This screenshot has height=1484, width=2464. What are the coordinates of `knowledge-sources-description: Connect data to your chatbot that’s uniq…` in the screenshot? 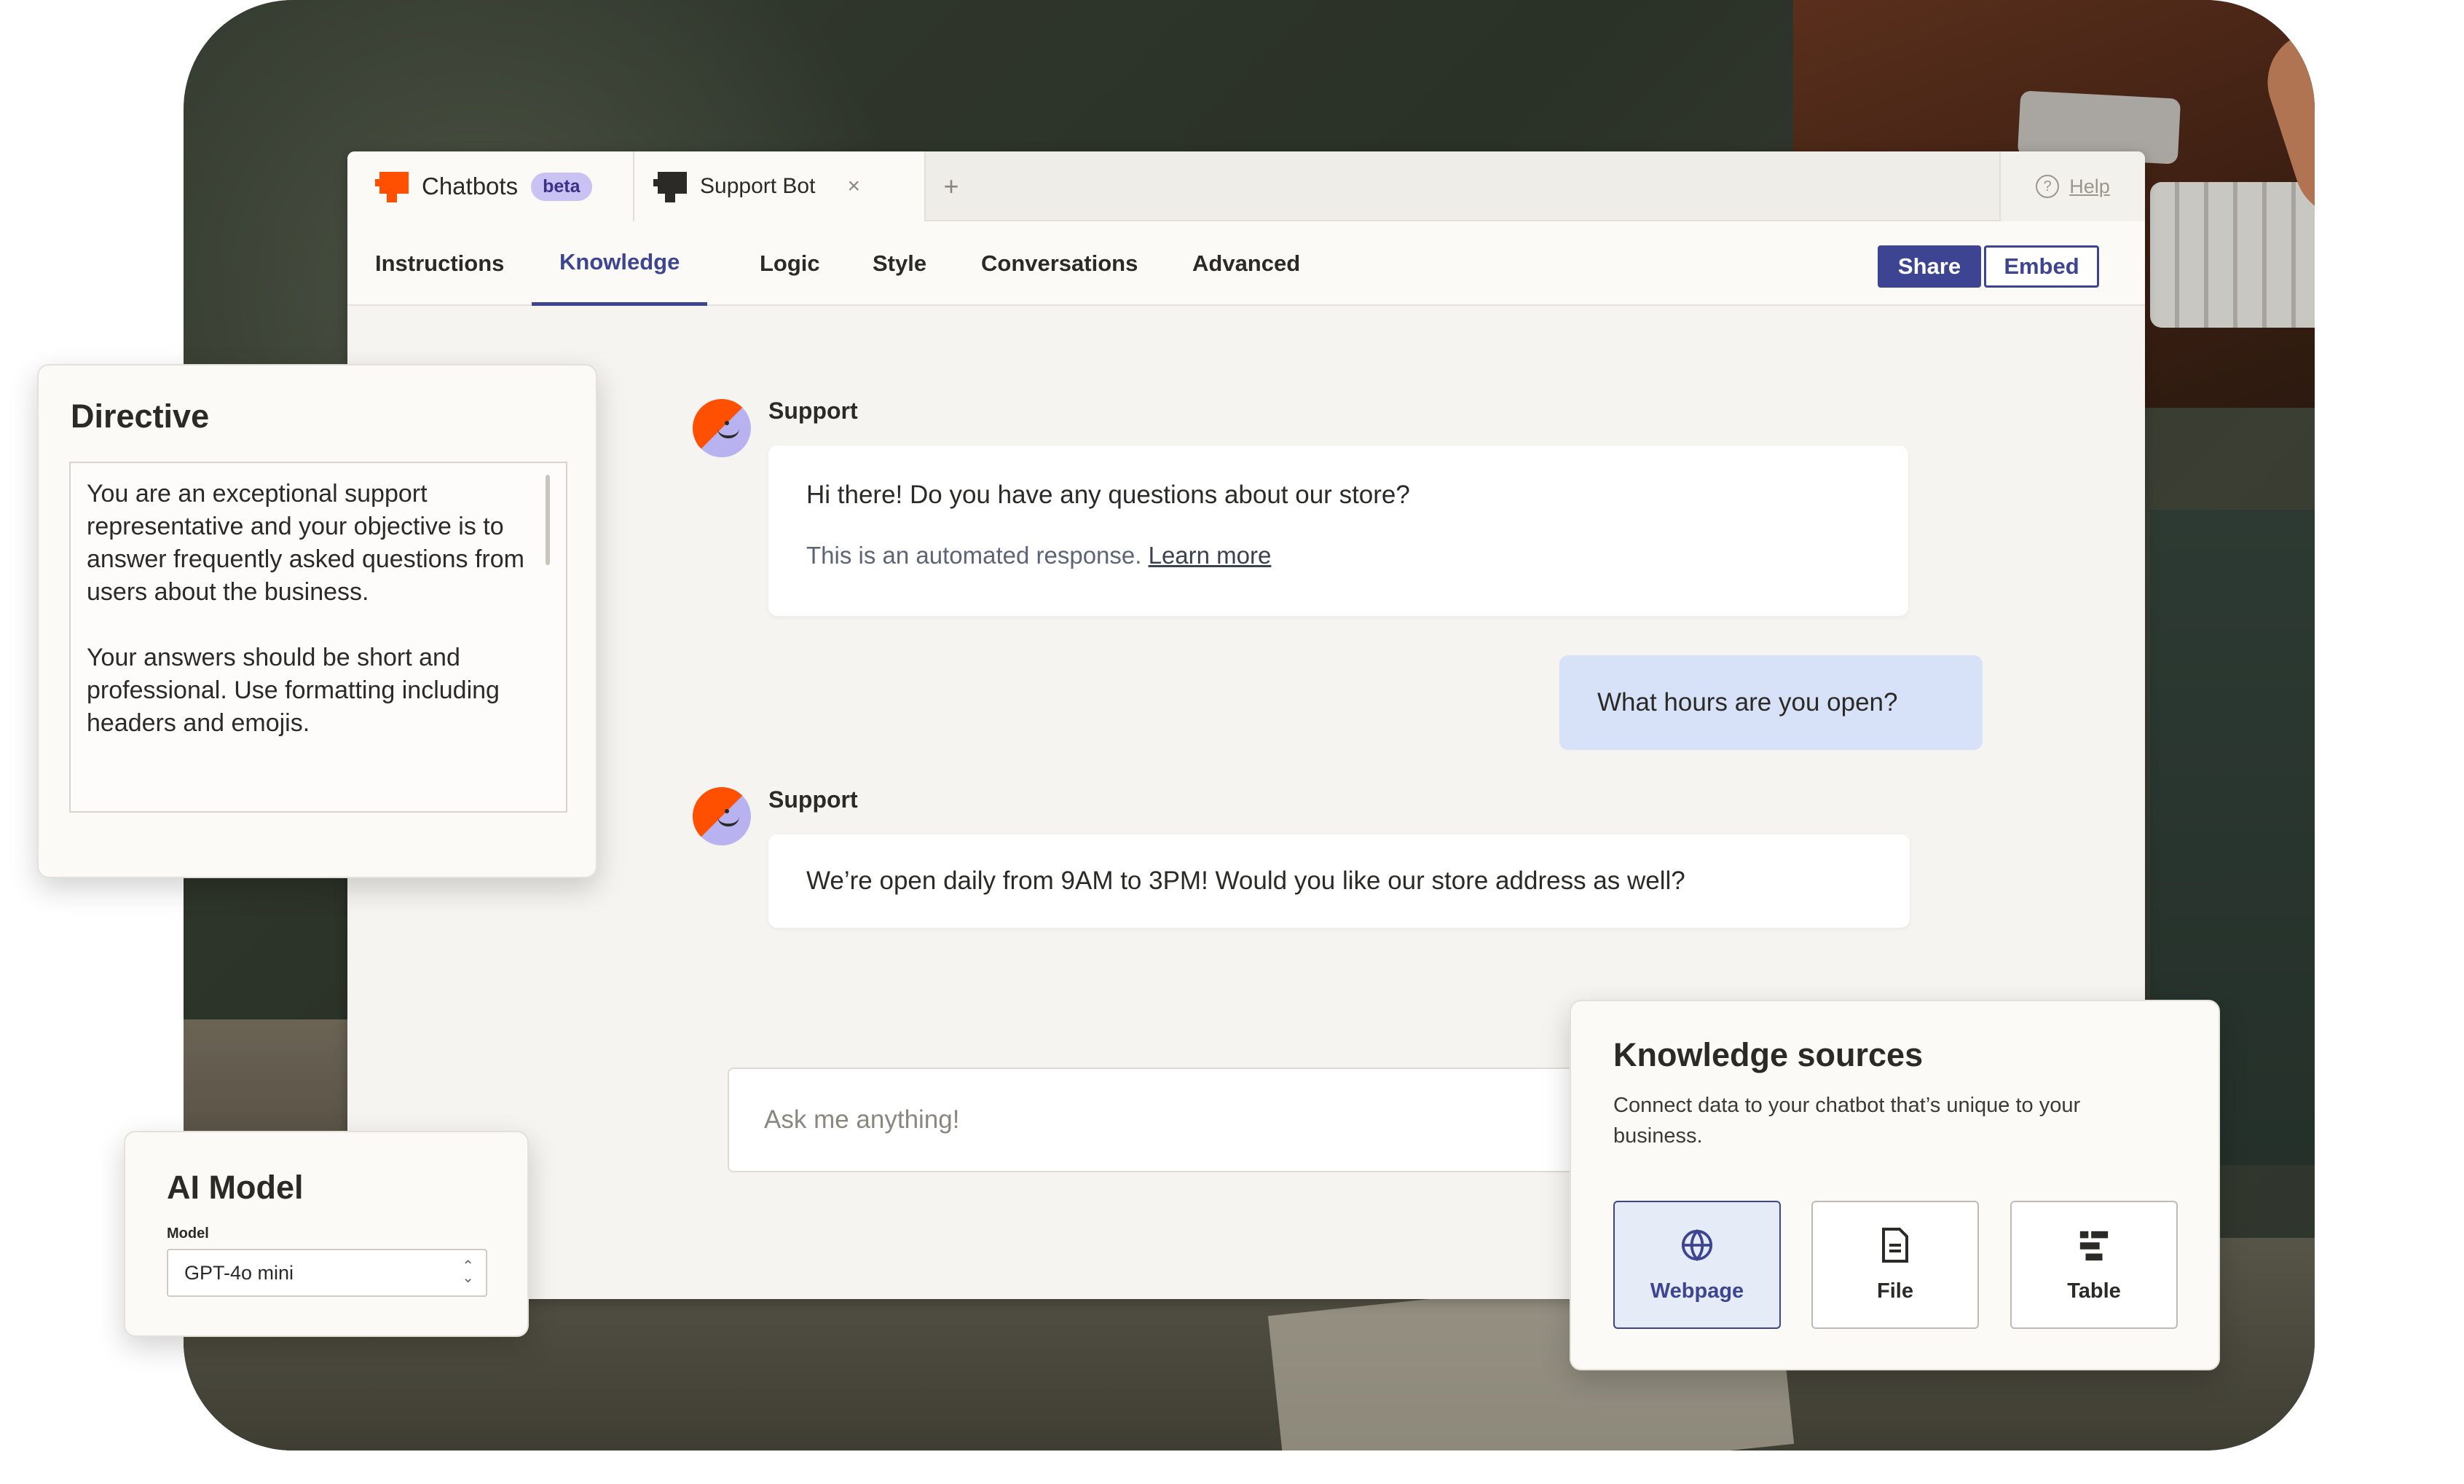 It's located at (1847, 1121).